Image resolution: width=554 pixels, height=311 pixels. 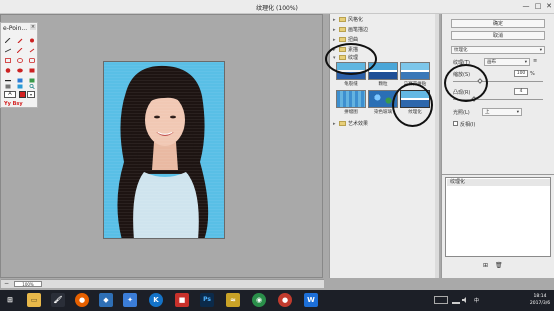 I want to click on ok-button: 确定, so click(x=498, y=23).